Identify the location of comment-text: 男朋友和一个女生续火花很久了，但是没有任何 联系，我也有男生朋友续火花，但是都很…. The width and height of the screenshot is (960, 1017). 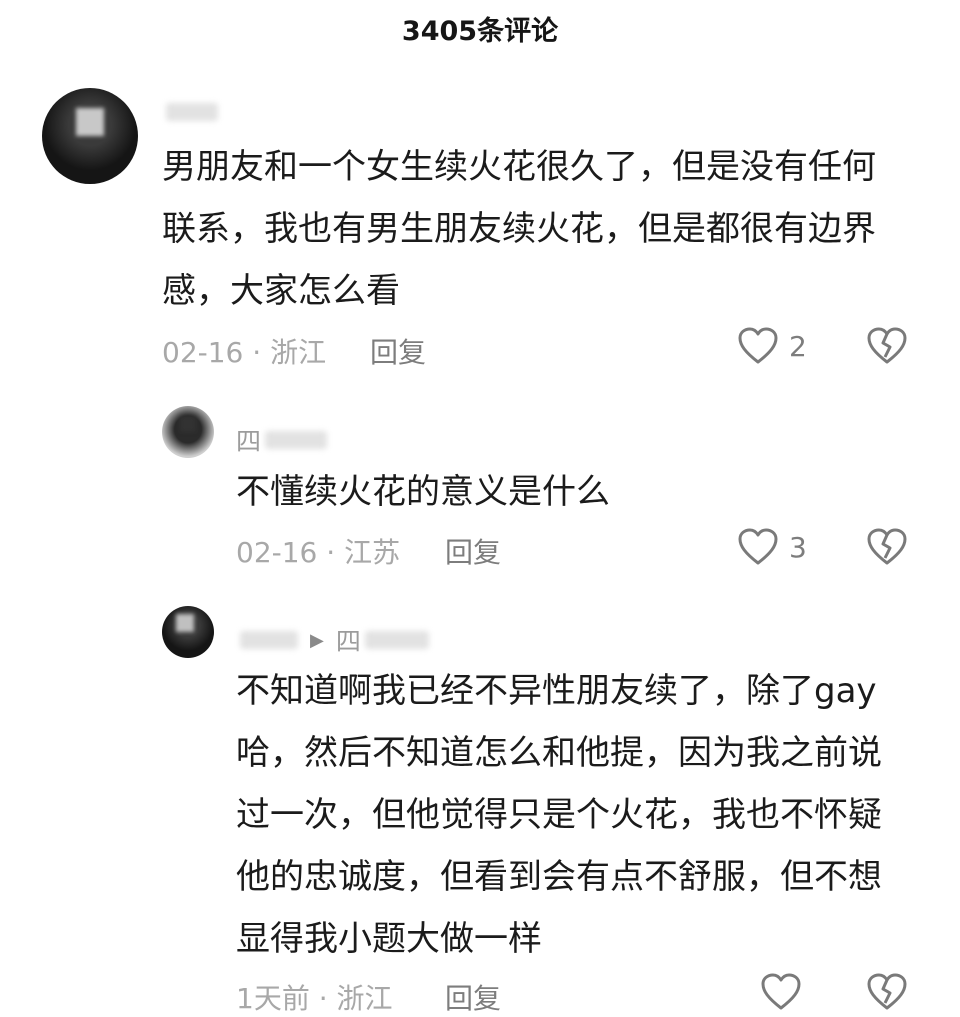
(519, 229).